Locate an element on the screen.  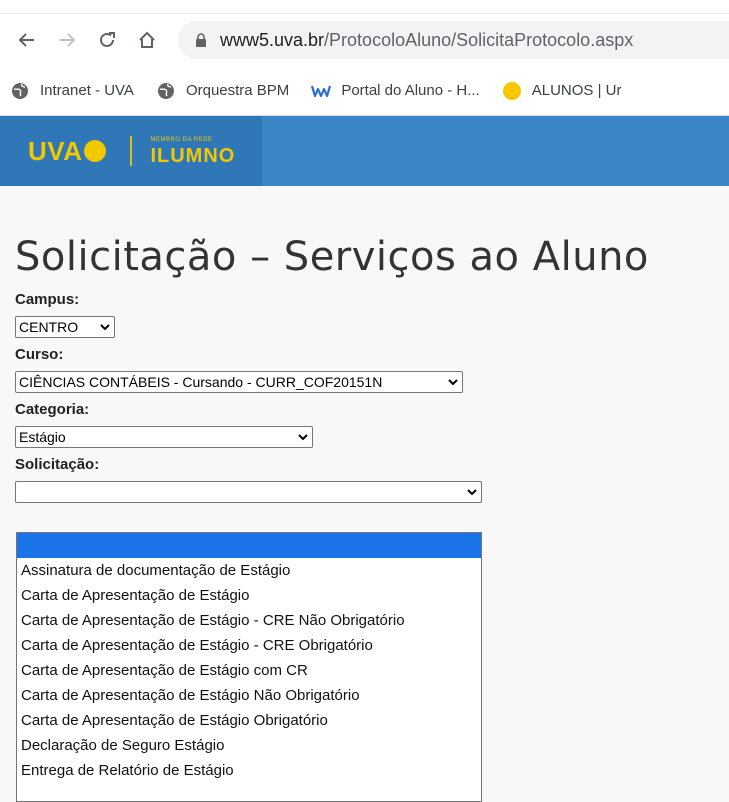
curso-label: Curso: is located at coordinates (39, 354).